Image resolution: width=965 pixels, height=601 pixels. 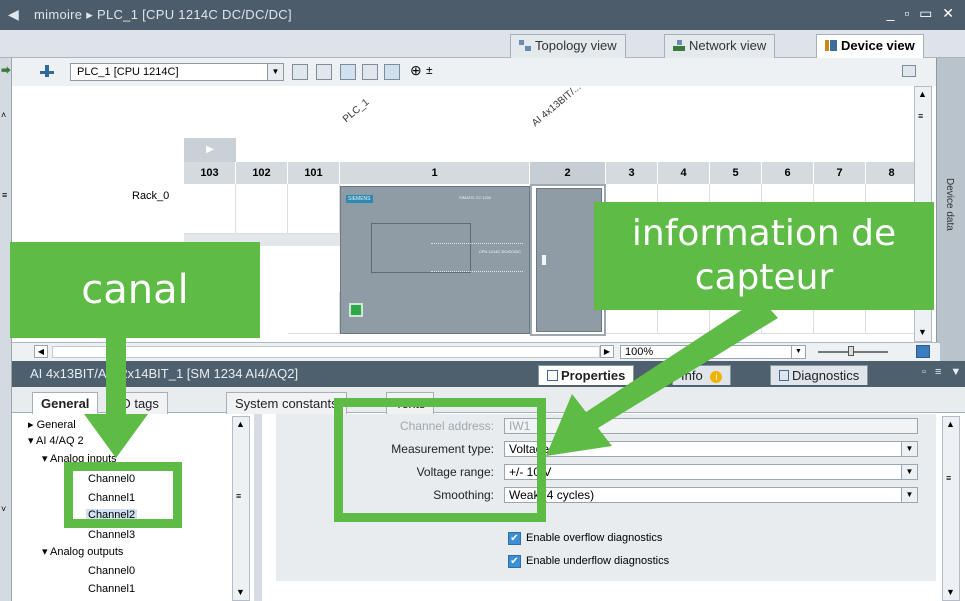 I want to click on arrow-canal, so click(x=116, y=396).